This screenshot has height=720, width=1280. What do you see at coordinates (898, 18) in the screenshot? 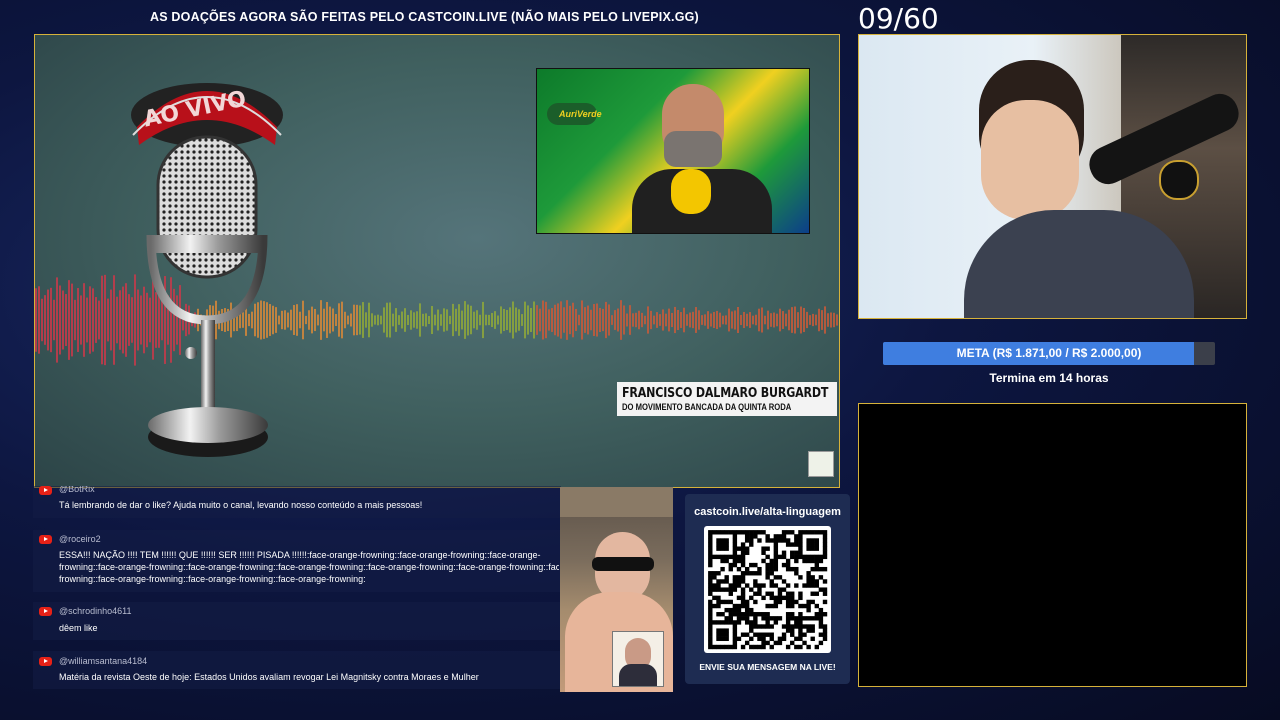
I see `counter: 09/60` at bounding box center [898, 18].